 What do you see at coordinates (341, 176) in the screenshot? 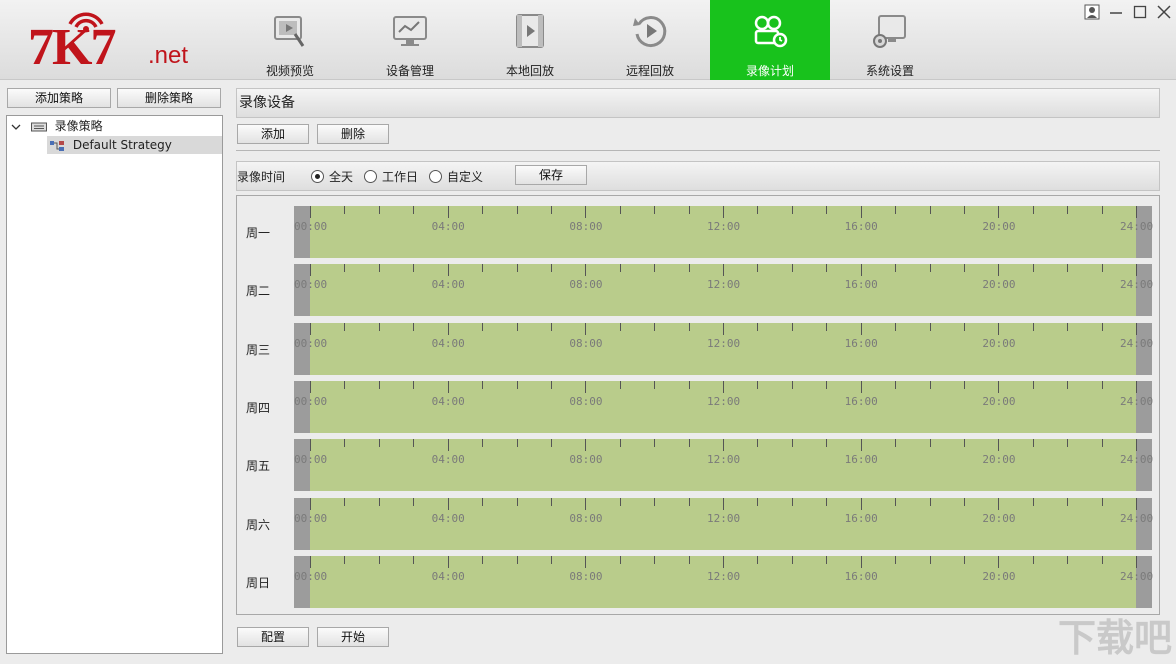
I see `radio-label: 全天` at bounding box center [341, 176].